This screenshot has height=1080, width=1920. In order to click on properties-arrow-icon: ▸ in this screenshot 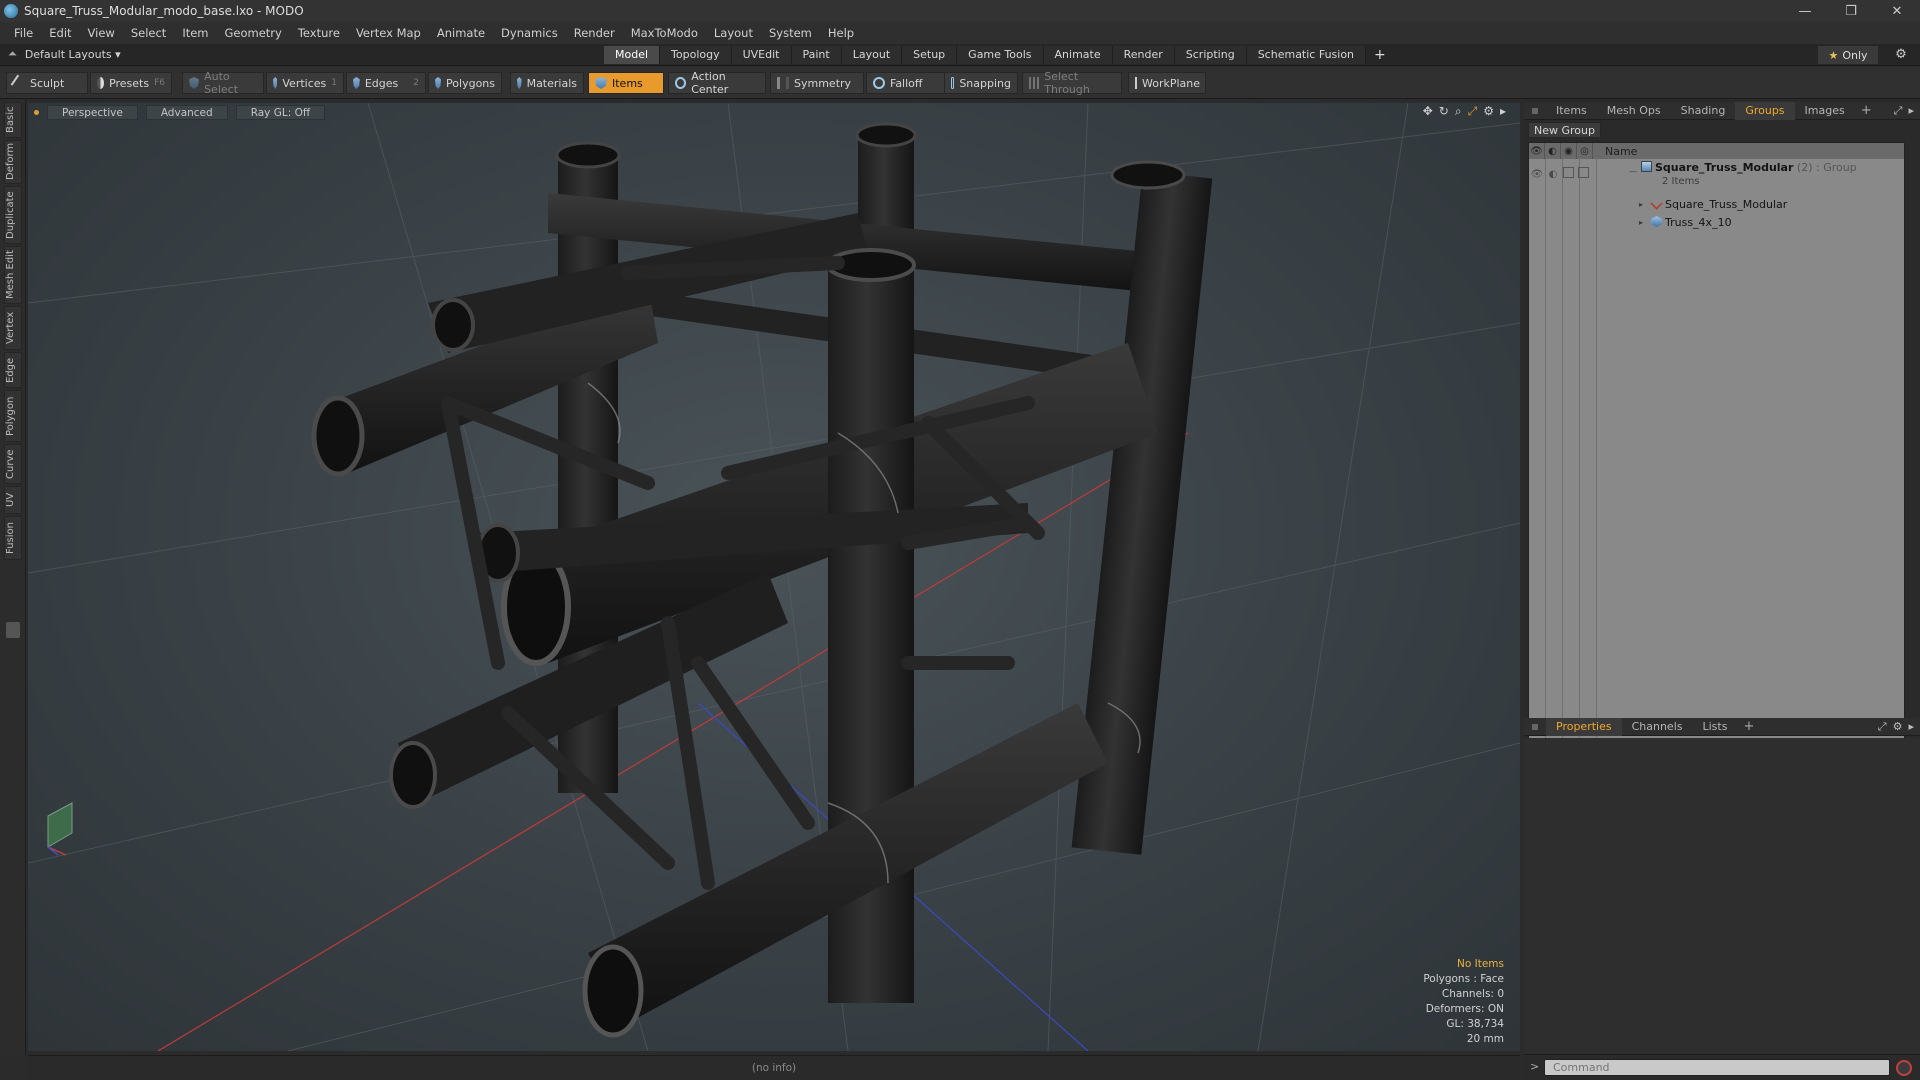, I will do `click(1911, 727)`.